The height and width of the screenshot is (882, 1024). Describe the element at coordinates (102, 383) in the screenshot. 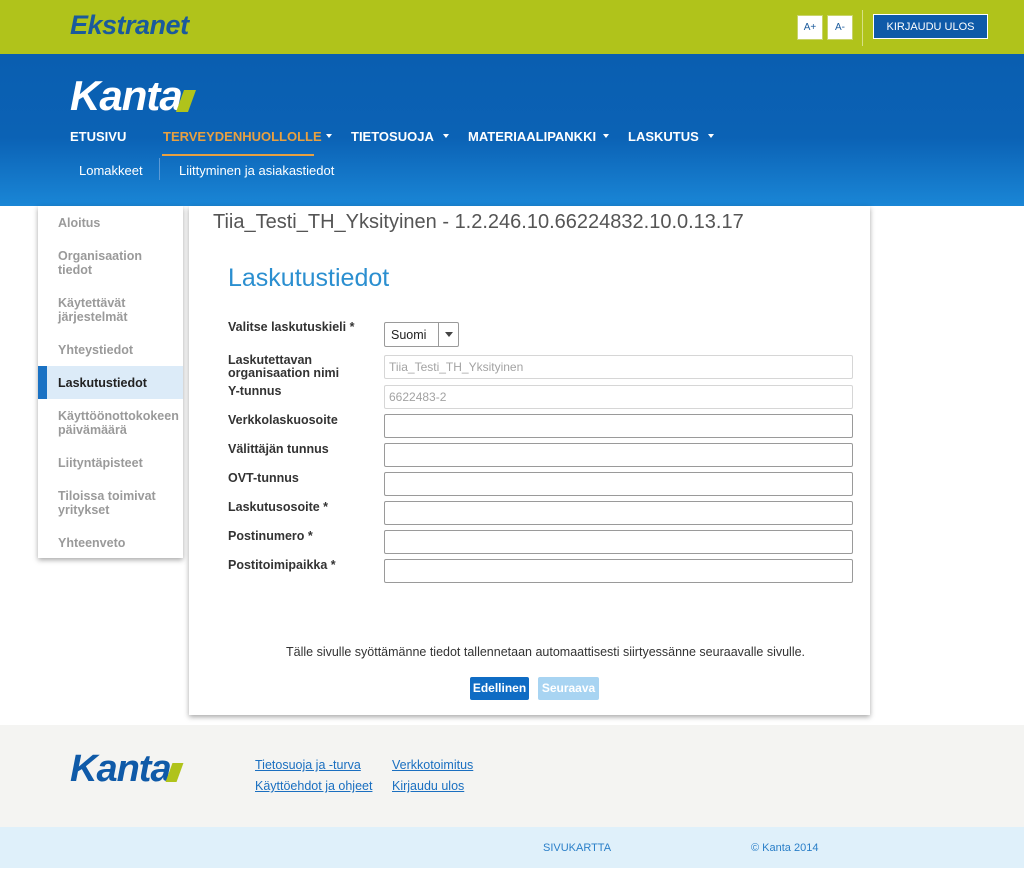

I see `sidebar-item-label: Laskutustiedot` at that location.